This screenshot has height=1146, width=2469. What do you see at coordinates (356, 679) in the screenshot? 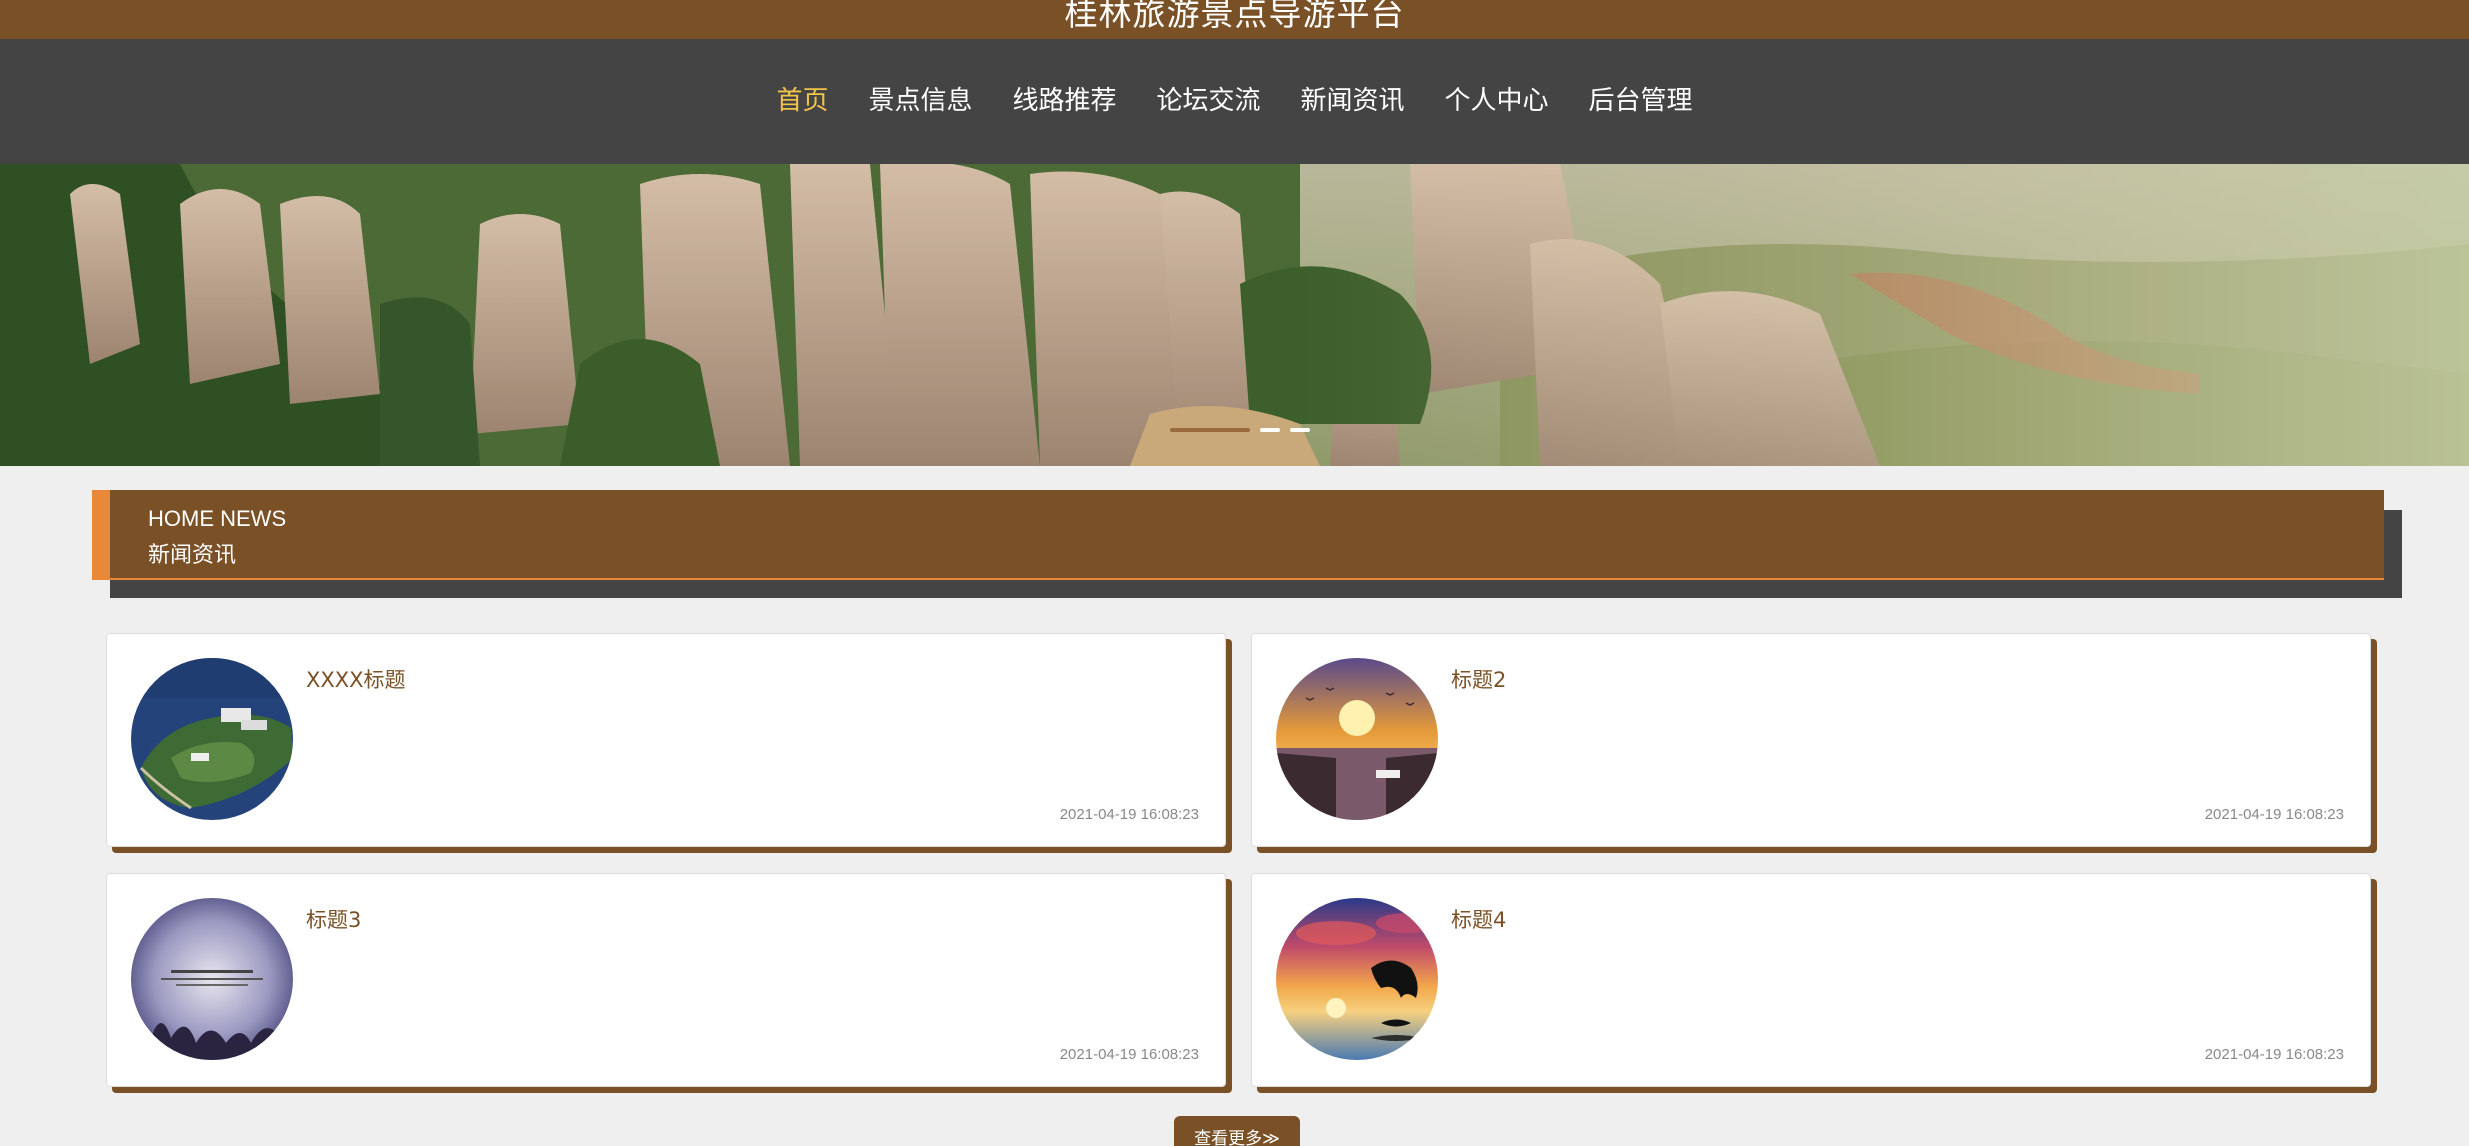
I see `news-title: XXXX标题` at bounding box center [356, 679].